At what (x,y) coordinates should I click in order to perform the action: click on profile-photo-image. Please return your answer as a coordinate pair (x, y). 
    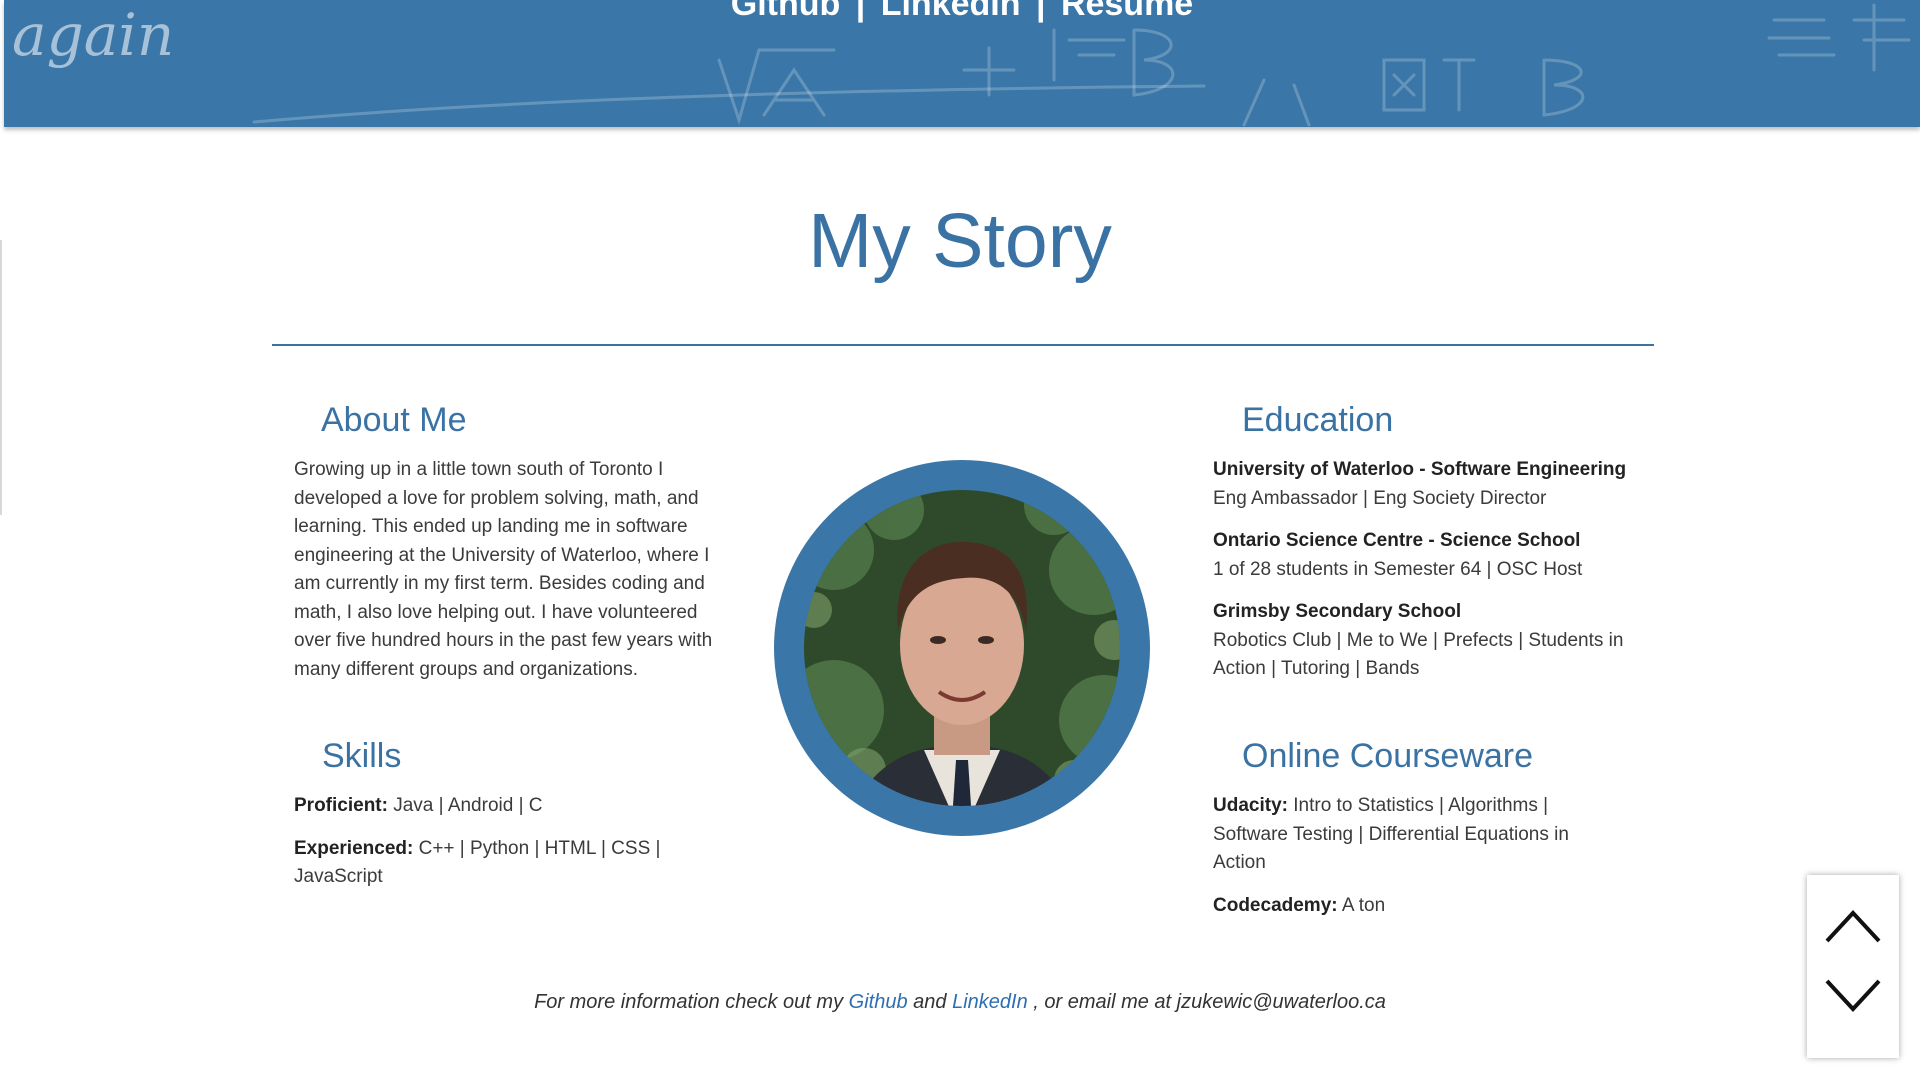
    Looking at the image, I should click on (962, 648).